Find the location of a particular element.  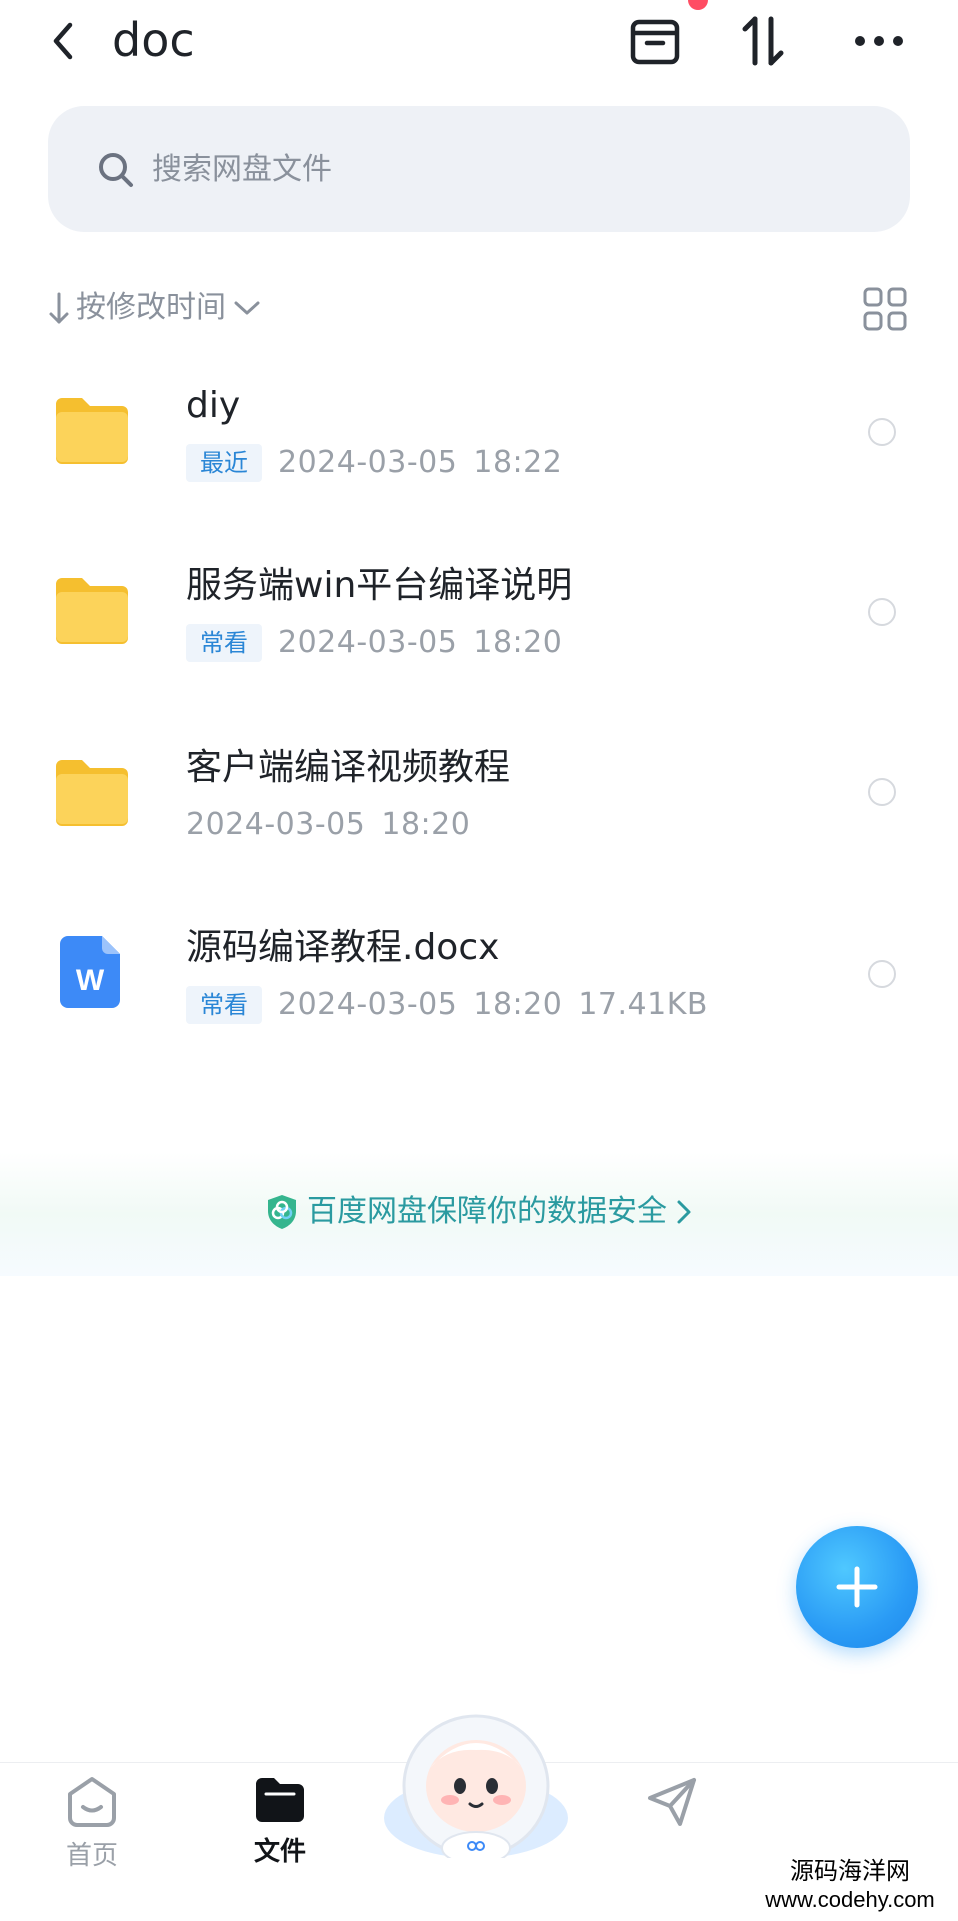

search-icon is located at coordinates (116, 170).